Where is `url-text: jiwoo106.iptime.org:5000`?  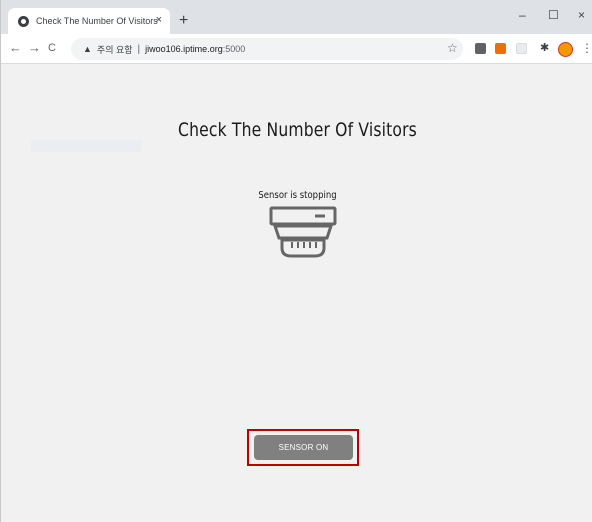 url-text: jiwoo106.iptime.org:5000 is located at coordinates (195, 49).